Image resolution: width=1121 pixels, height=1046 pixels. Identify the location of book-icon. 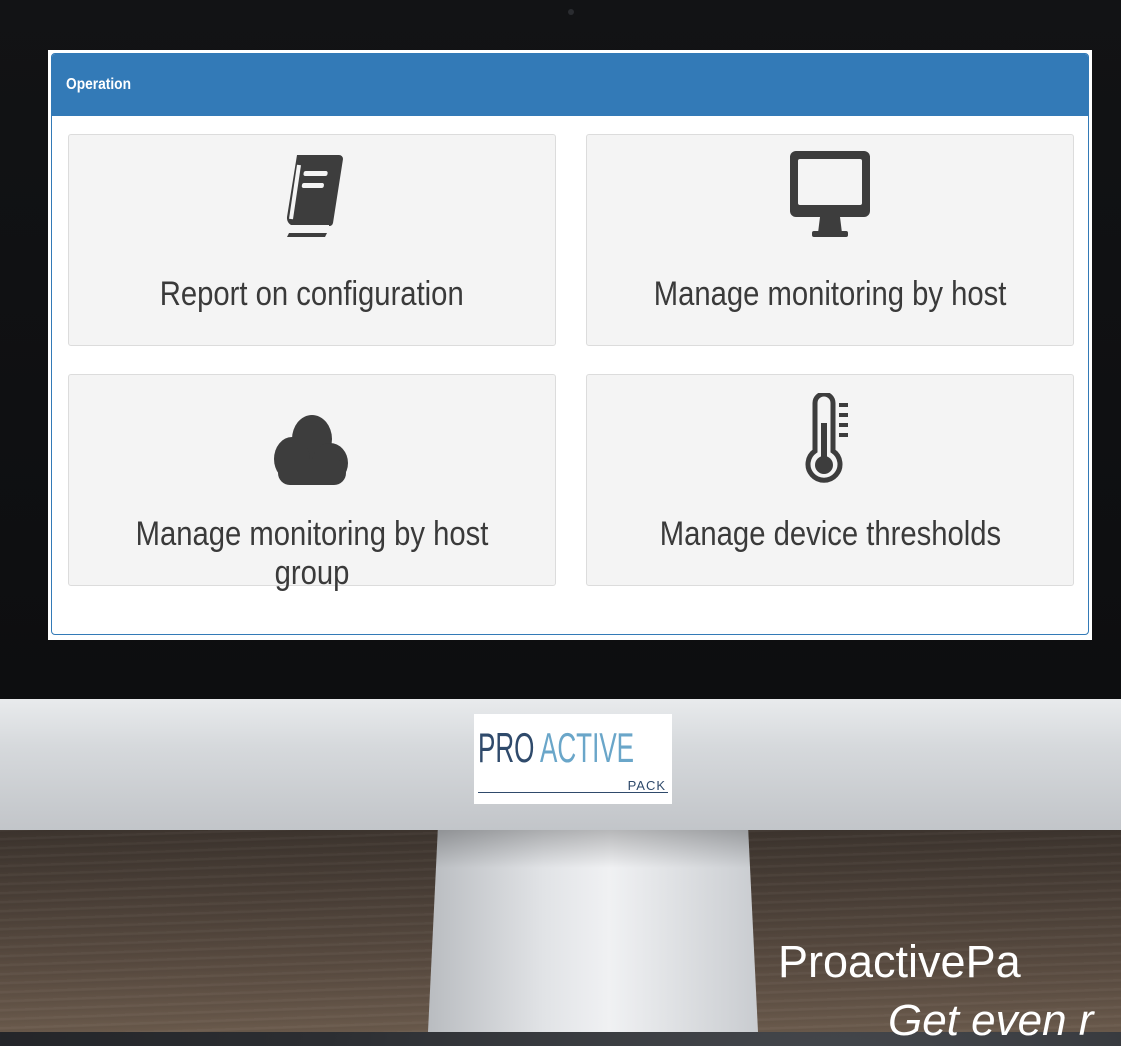
(312, 195).